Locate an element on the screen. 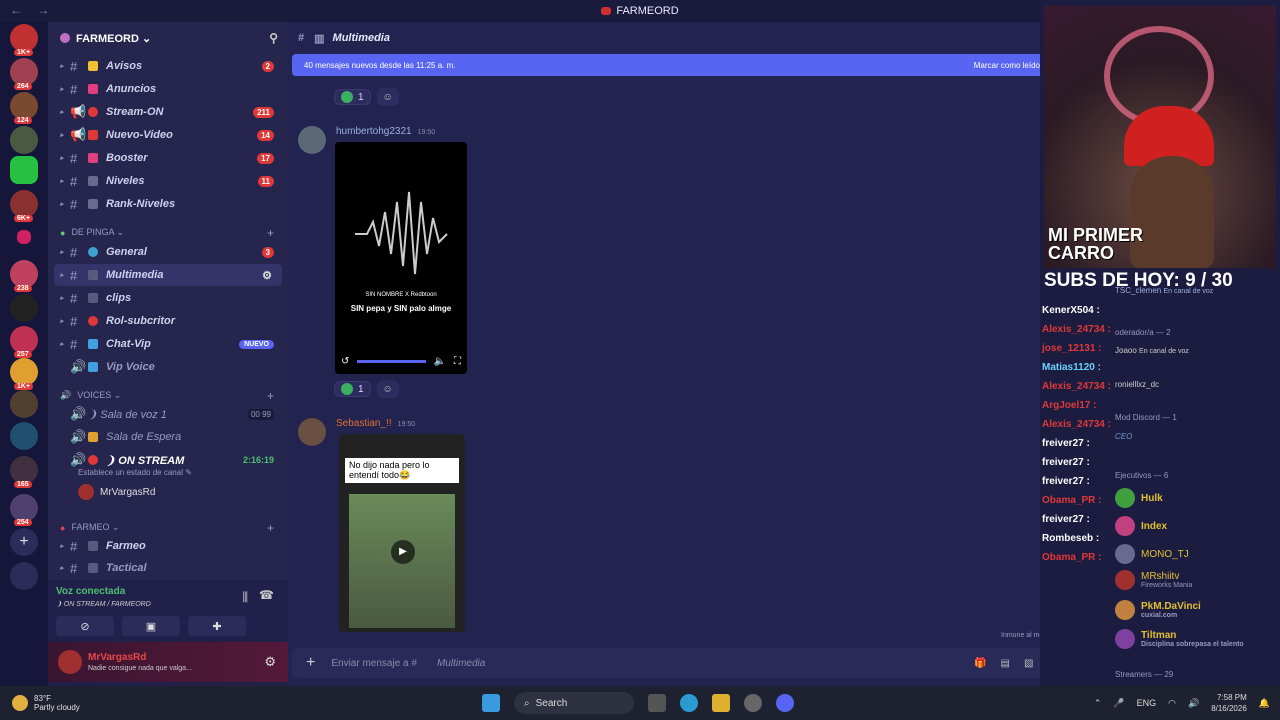  discord-icon is located at coordinates (785, 703).